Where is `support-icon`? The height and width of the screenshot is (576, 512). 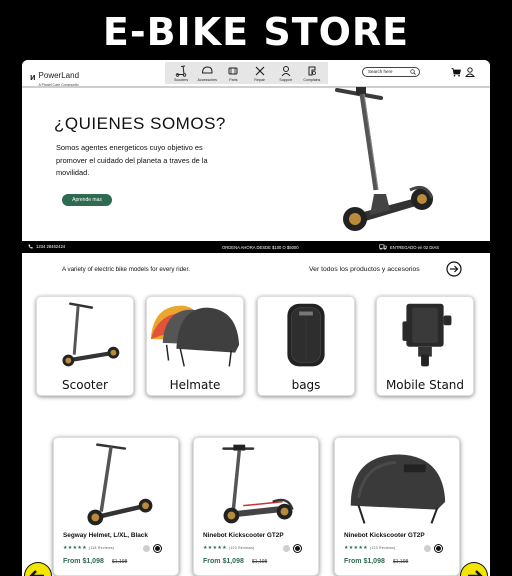
support-icon is located at coordinates (286, 70).